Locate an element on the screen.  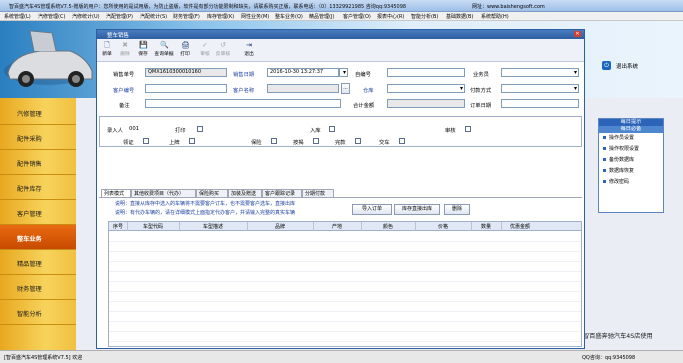
invoice-field is located at coordinates (426, 72).